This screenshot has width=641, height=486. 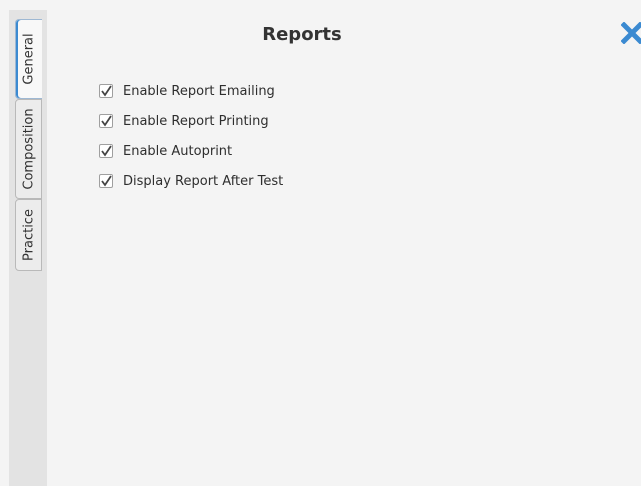 I want to click on checkbox-enable-report-printing, so click(x=106, y=121).